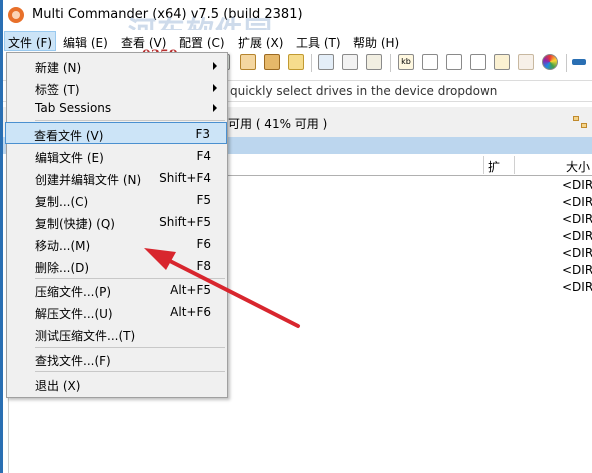  I want to click on menu-item-label: 标签 (T), so click(57, 90).